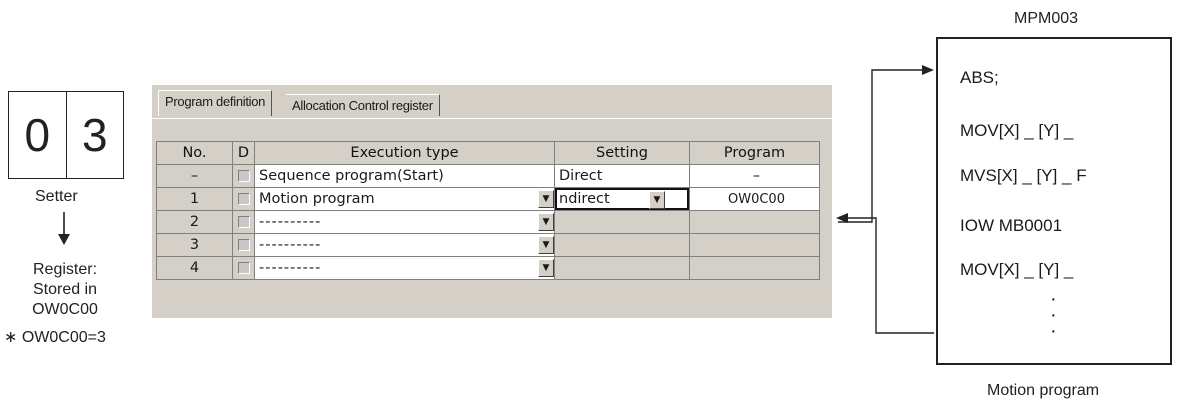 The image size is (1177, 408). Describe the element at coordinates (890, 275) in the screenshot. I see `arrow-back-to-table` at that location.